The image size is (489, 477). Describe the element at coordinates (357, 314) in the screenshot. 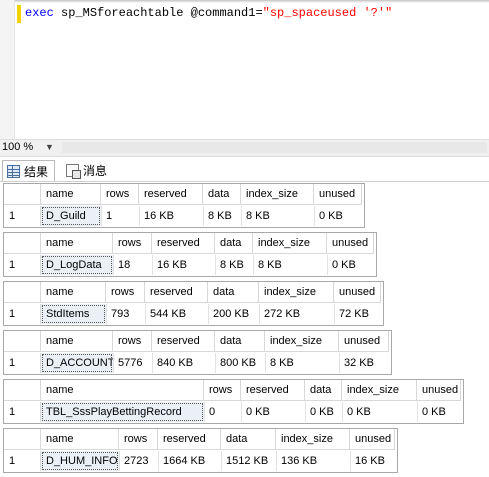

I see `cell-unused: 72 KB` at that location.